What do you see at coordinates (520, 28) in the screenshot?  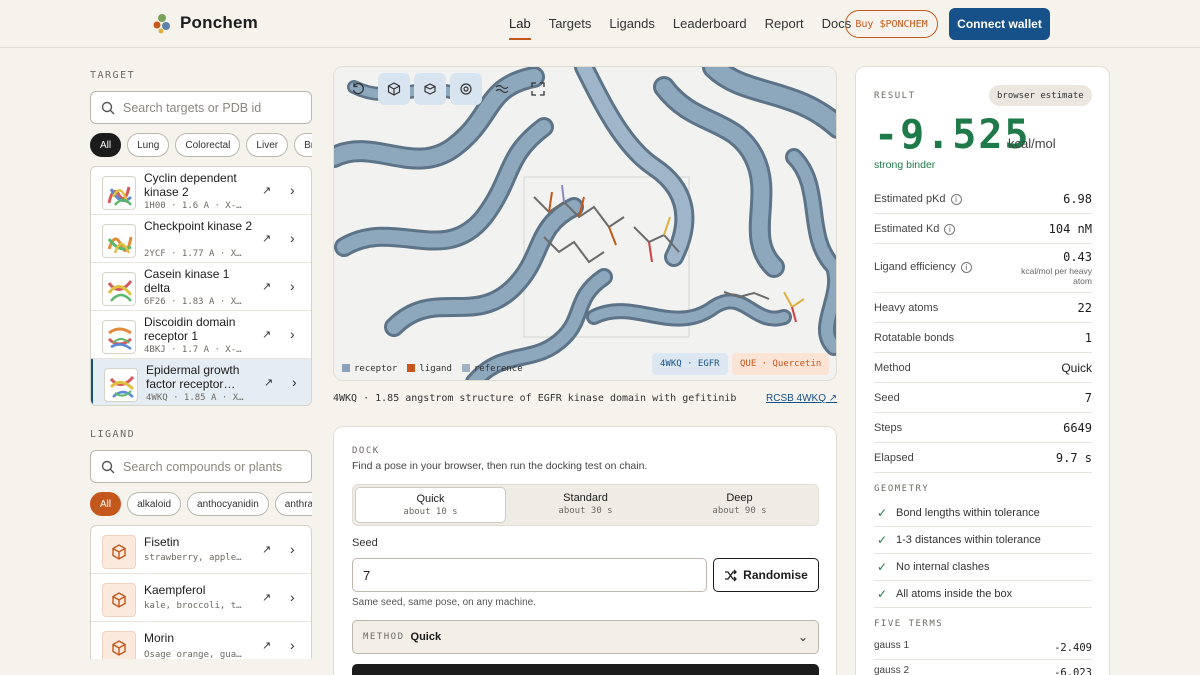 I see `nav-lab: Lab` at bounding box center [520, 28].